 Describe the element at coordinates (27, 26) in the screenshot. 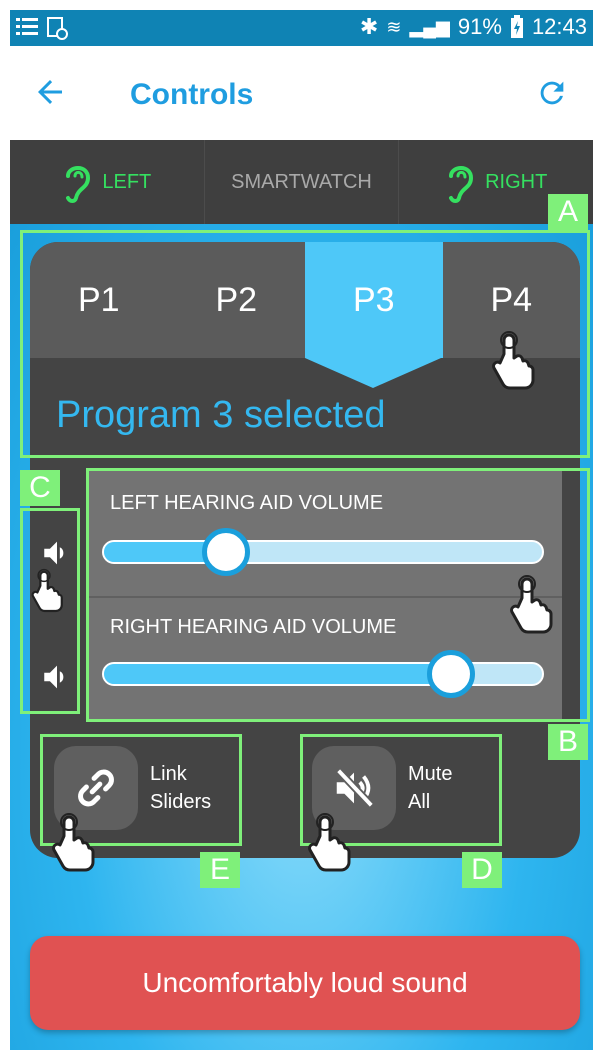

I see `menu-icon` at that location.